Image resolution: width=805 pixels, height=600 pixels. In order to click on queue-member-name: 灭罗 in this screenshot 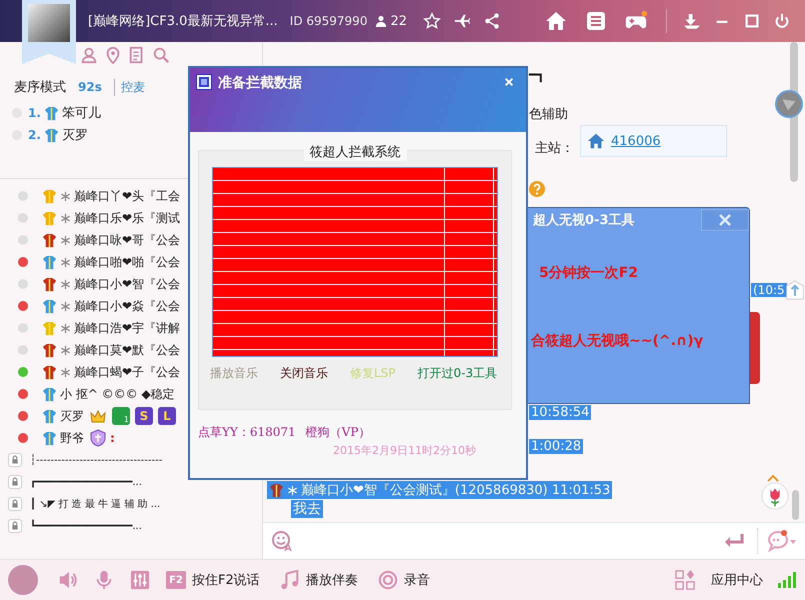, I will do `click(75, 135)`.